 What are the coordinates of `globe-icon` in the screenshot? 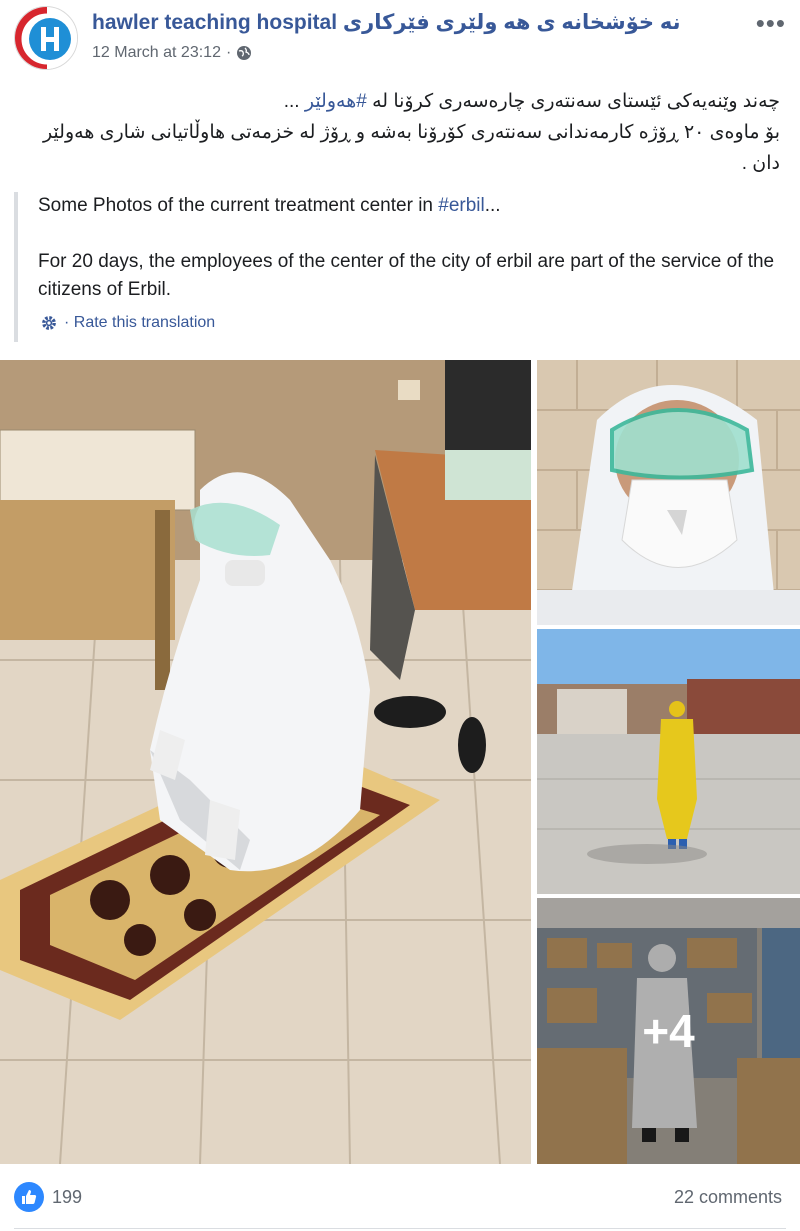 It's located at (244, 53).